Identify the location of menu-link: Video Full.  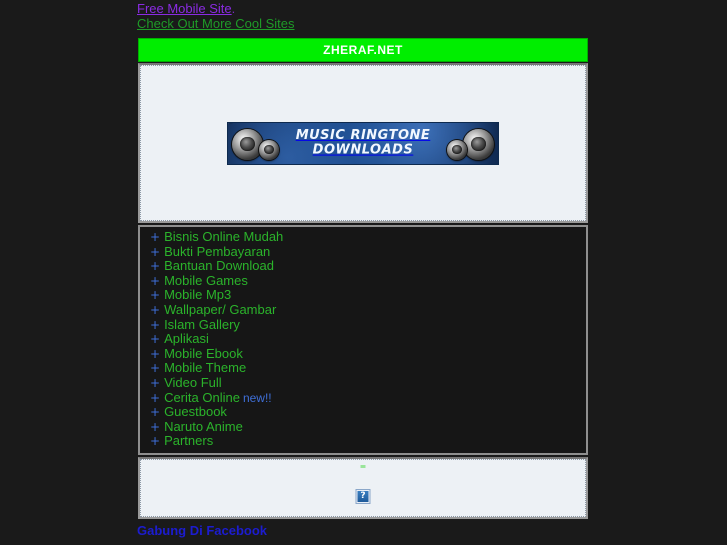
(193, 382).